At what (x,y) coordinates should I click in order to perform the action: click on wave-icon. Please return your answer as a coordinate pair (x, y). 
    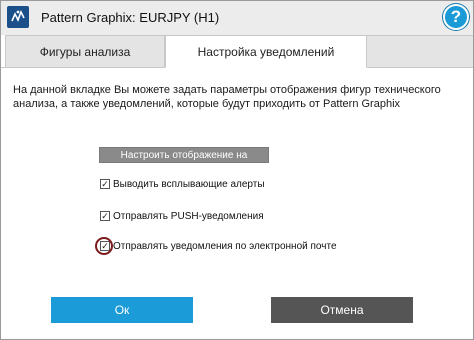
    Looking at the image, I should click on (18, 16).